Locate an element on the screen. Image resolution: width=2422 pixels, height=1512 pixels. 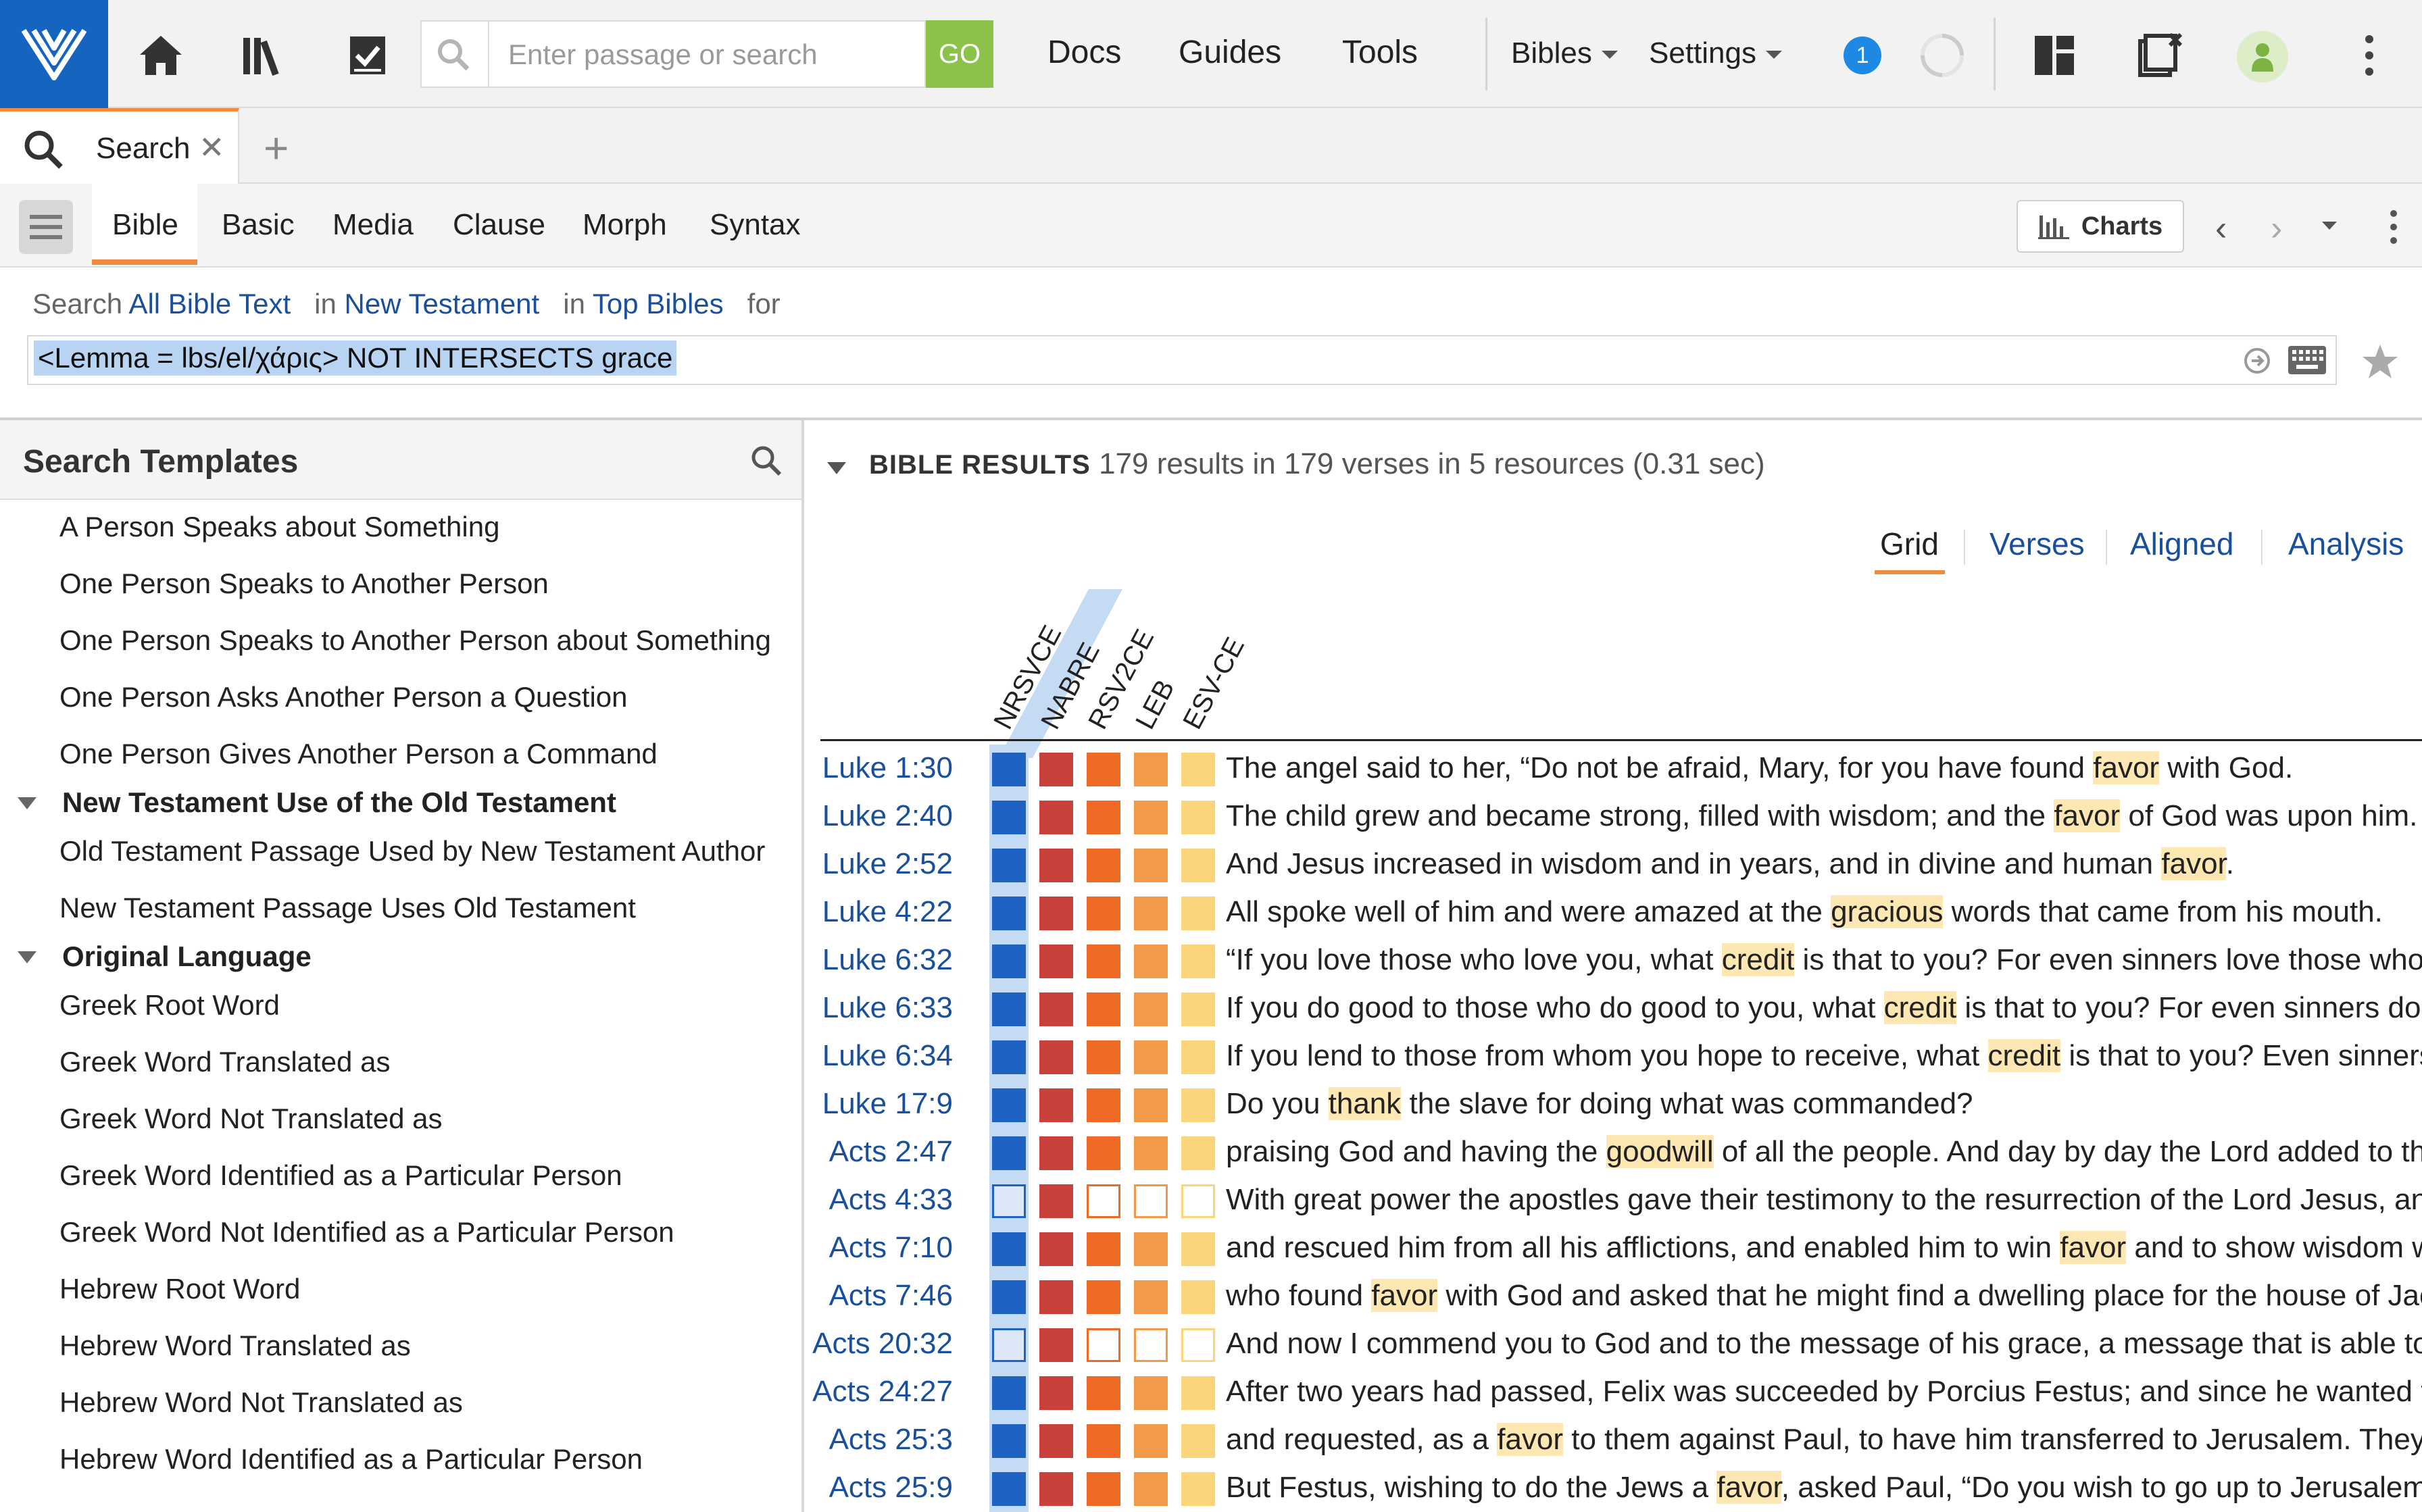
tab-basic: Basic is located at coordinates (258, 225).